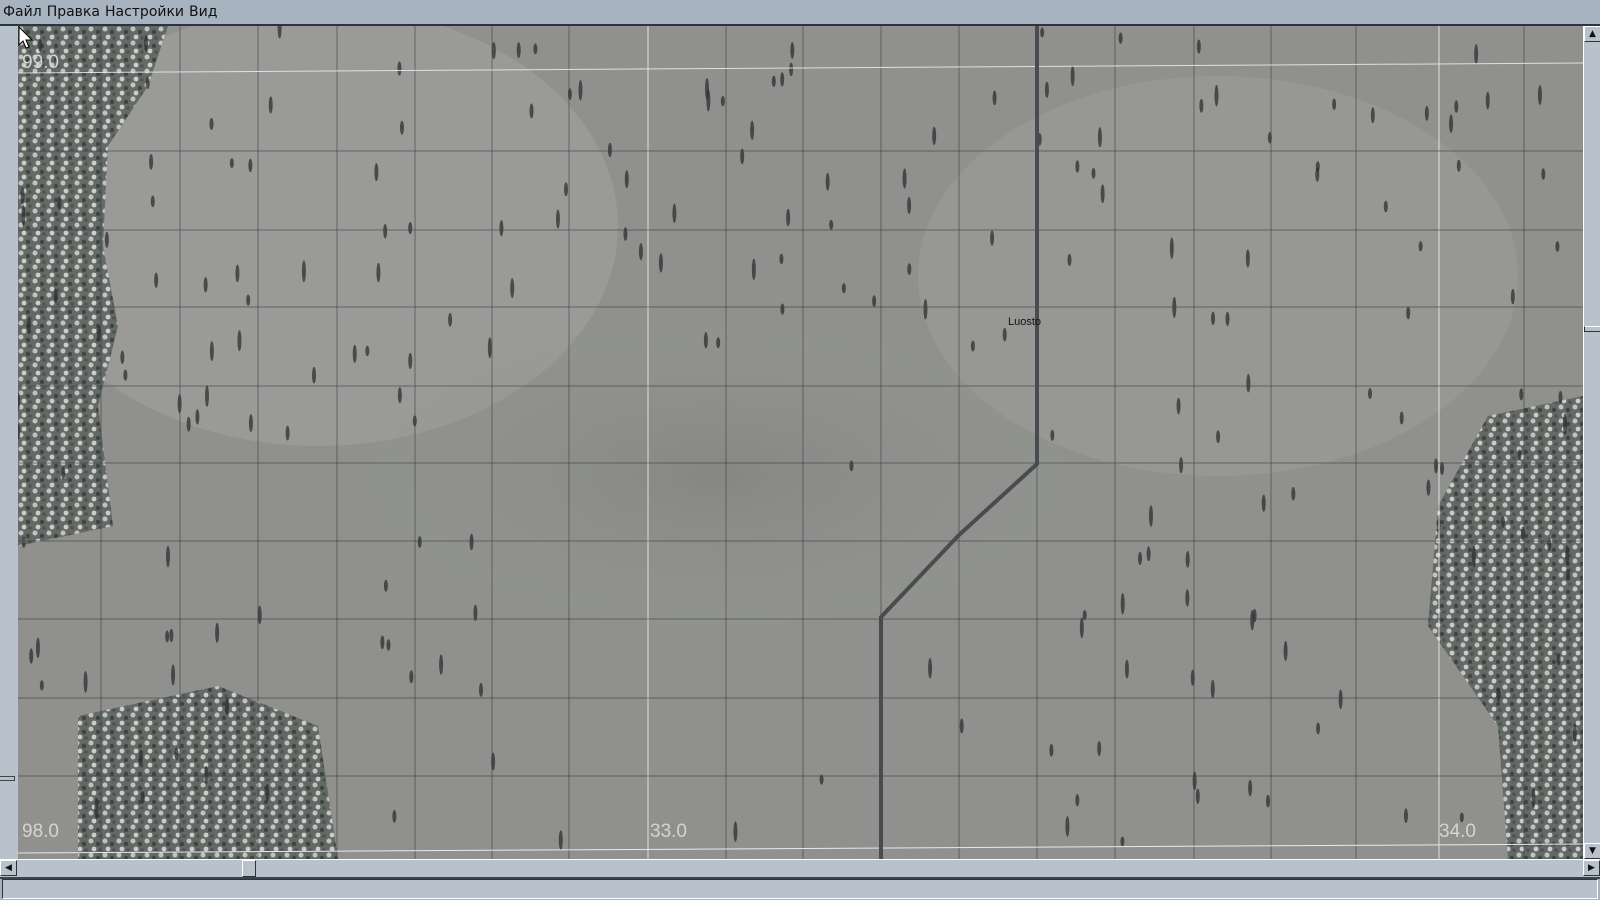  Describe the element at coordinates (1592, 329) in the screenshot. I see `vertical-scroll-thumb` at that location.